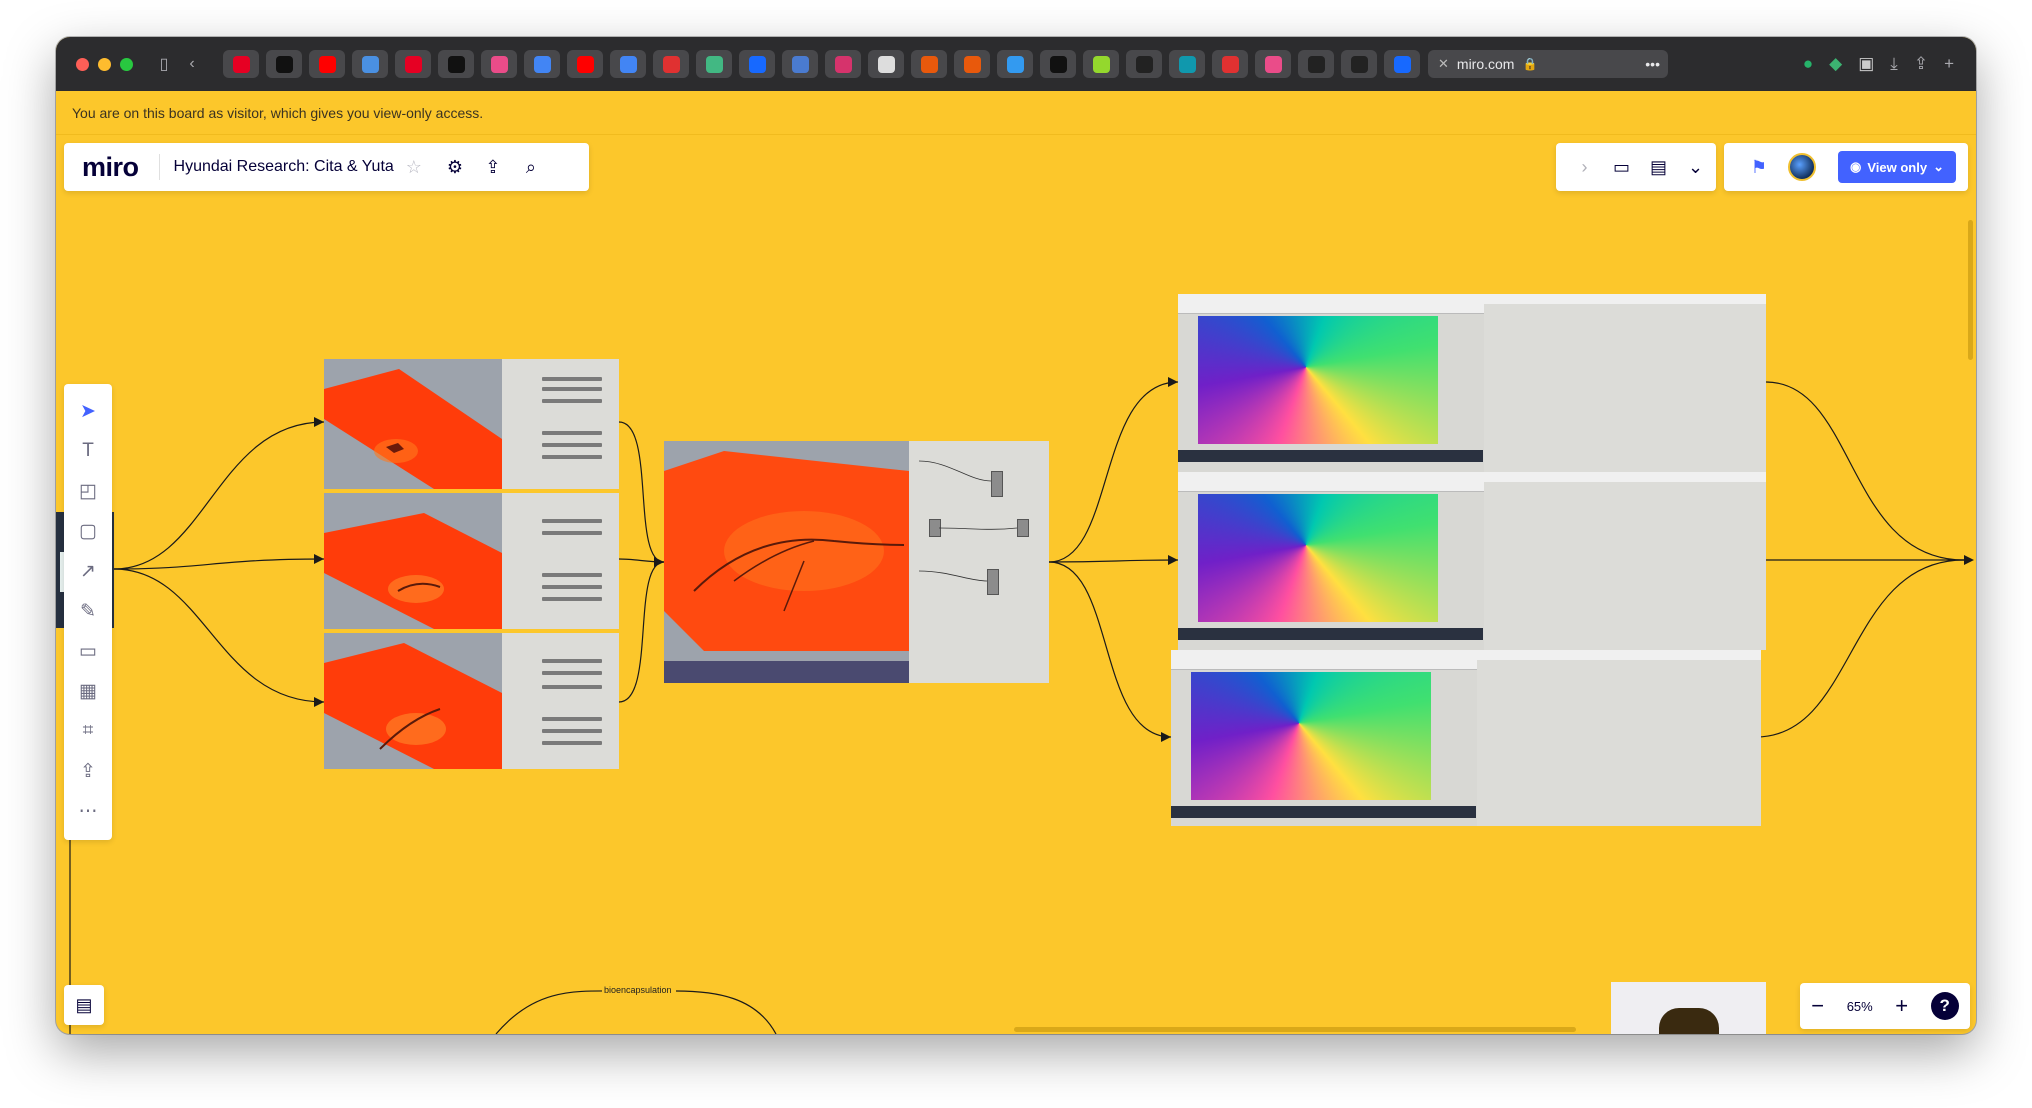 This screenshot has width=2032, height=1108. I want to click on text-tool-icon: T, so click(88, 451).